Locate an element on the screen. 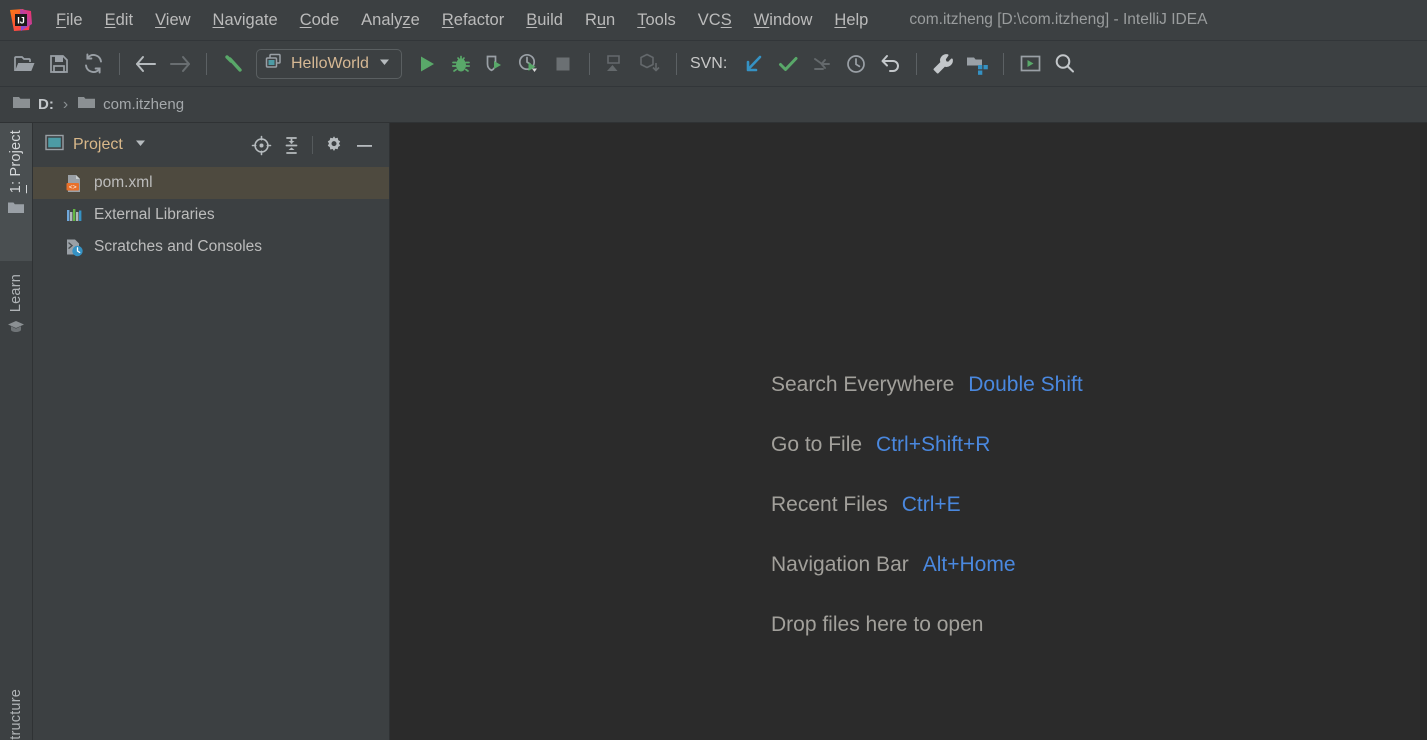 The width and height of the screenshot is (1427, 740). attach-debugger-icon is located at coordinates (616, 64).